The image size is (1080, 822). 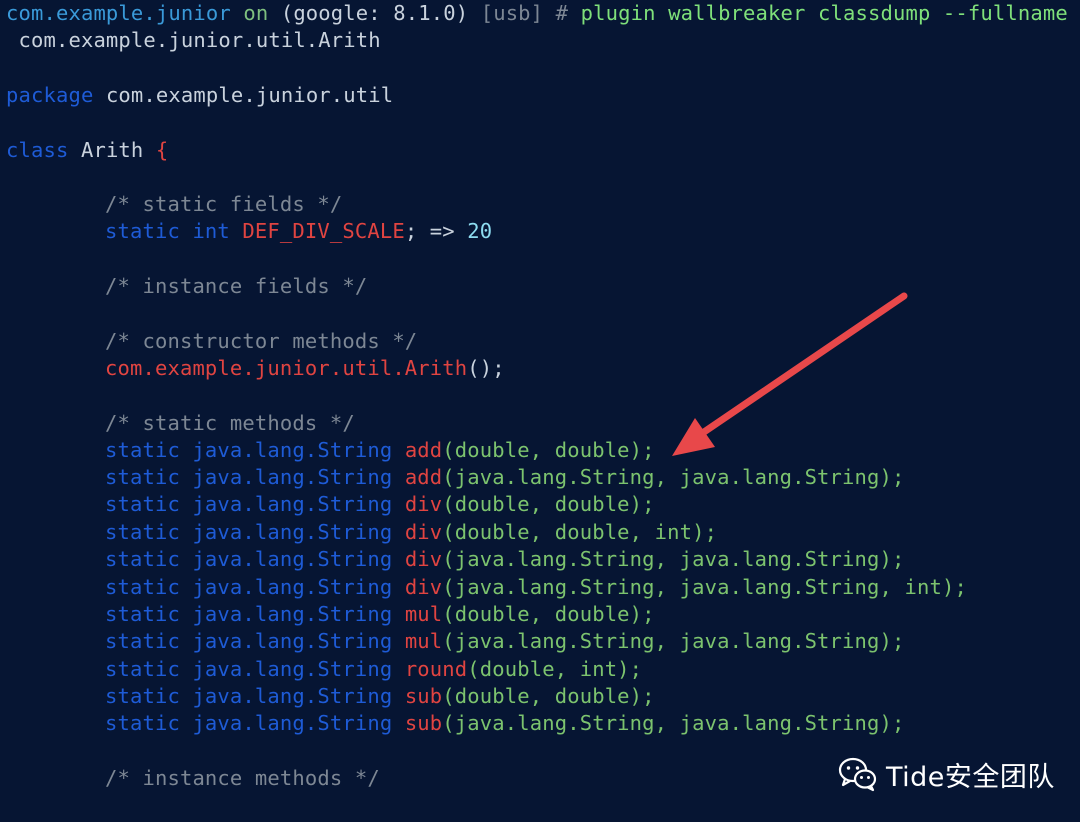 I want to click on red-arrow-icon, so click(x=790, y=374).